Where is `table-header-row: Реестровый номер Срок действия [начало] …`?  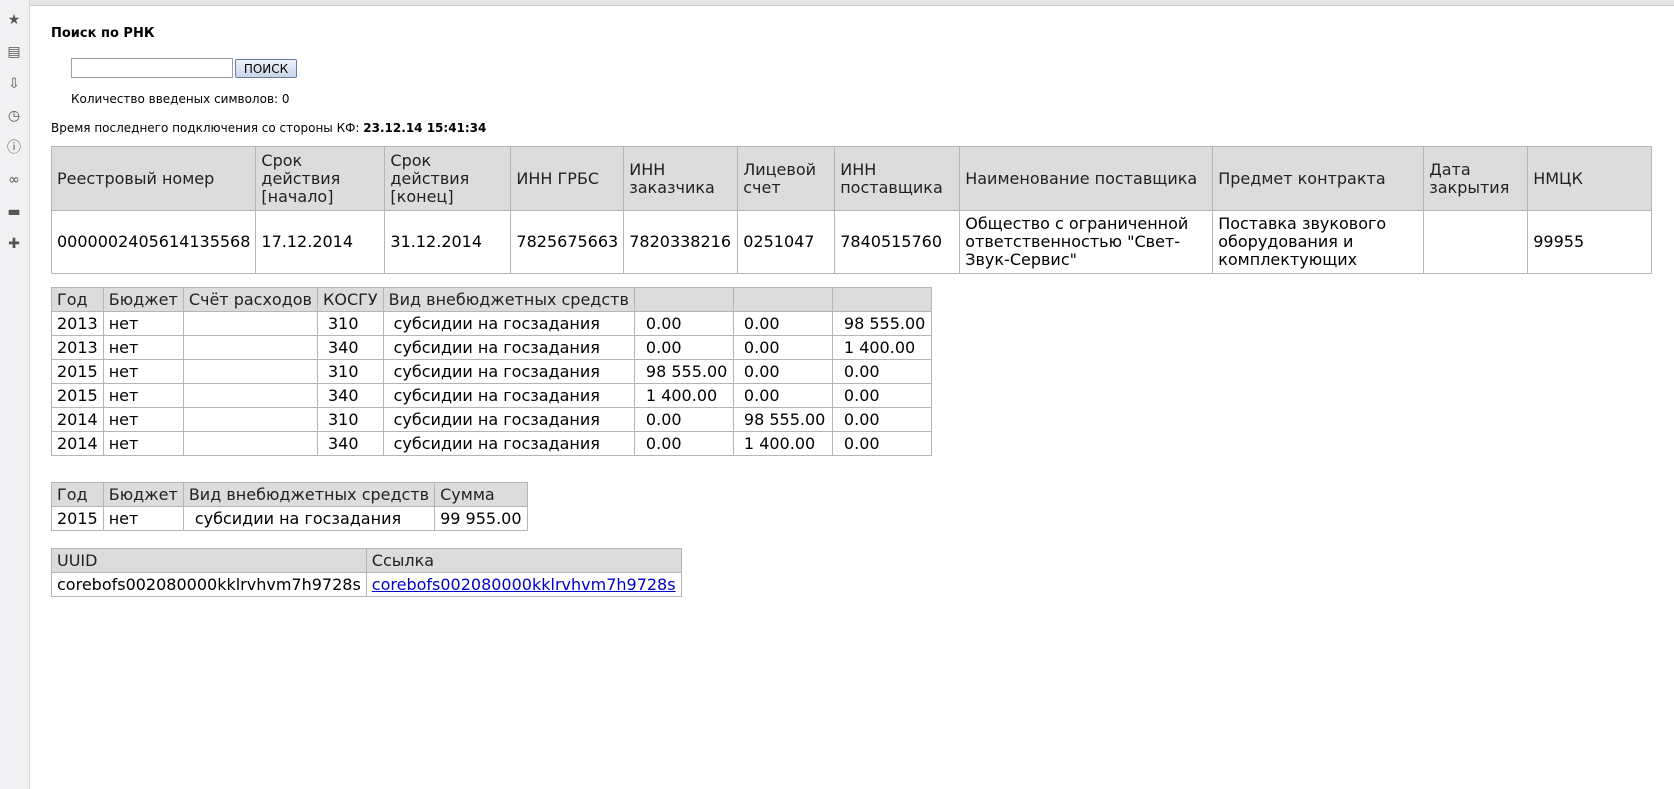
table-header-row: Реестровый номер Срок действия [начало] … is located at coordinates (851, 178).